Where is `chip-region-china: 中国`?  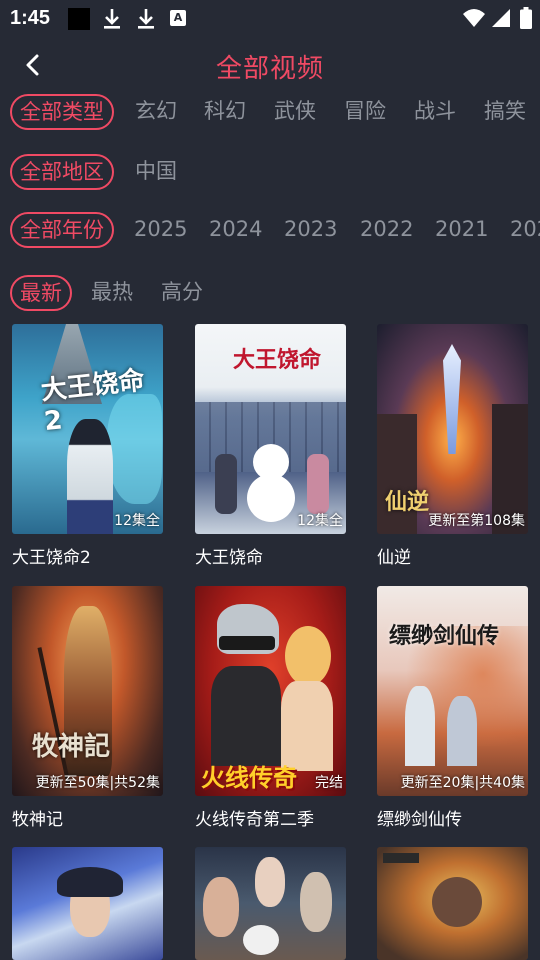
chip-region-china: 中国 is located at coordinates (156, 171).